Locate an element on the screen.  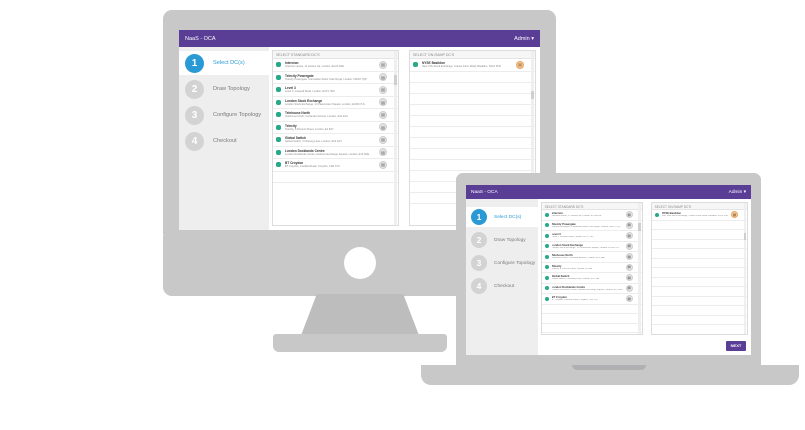
step-number: 3 is located at coordinates (194, 115).